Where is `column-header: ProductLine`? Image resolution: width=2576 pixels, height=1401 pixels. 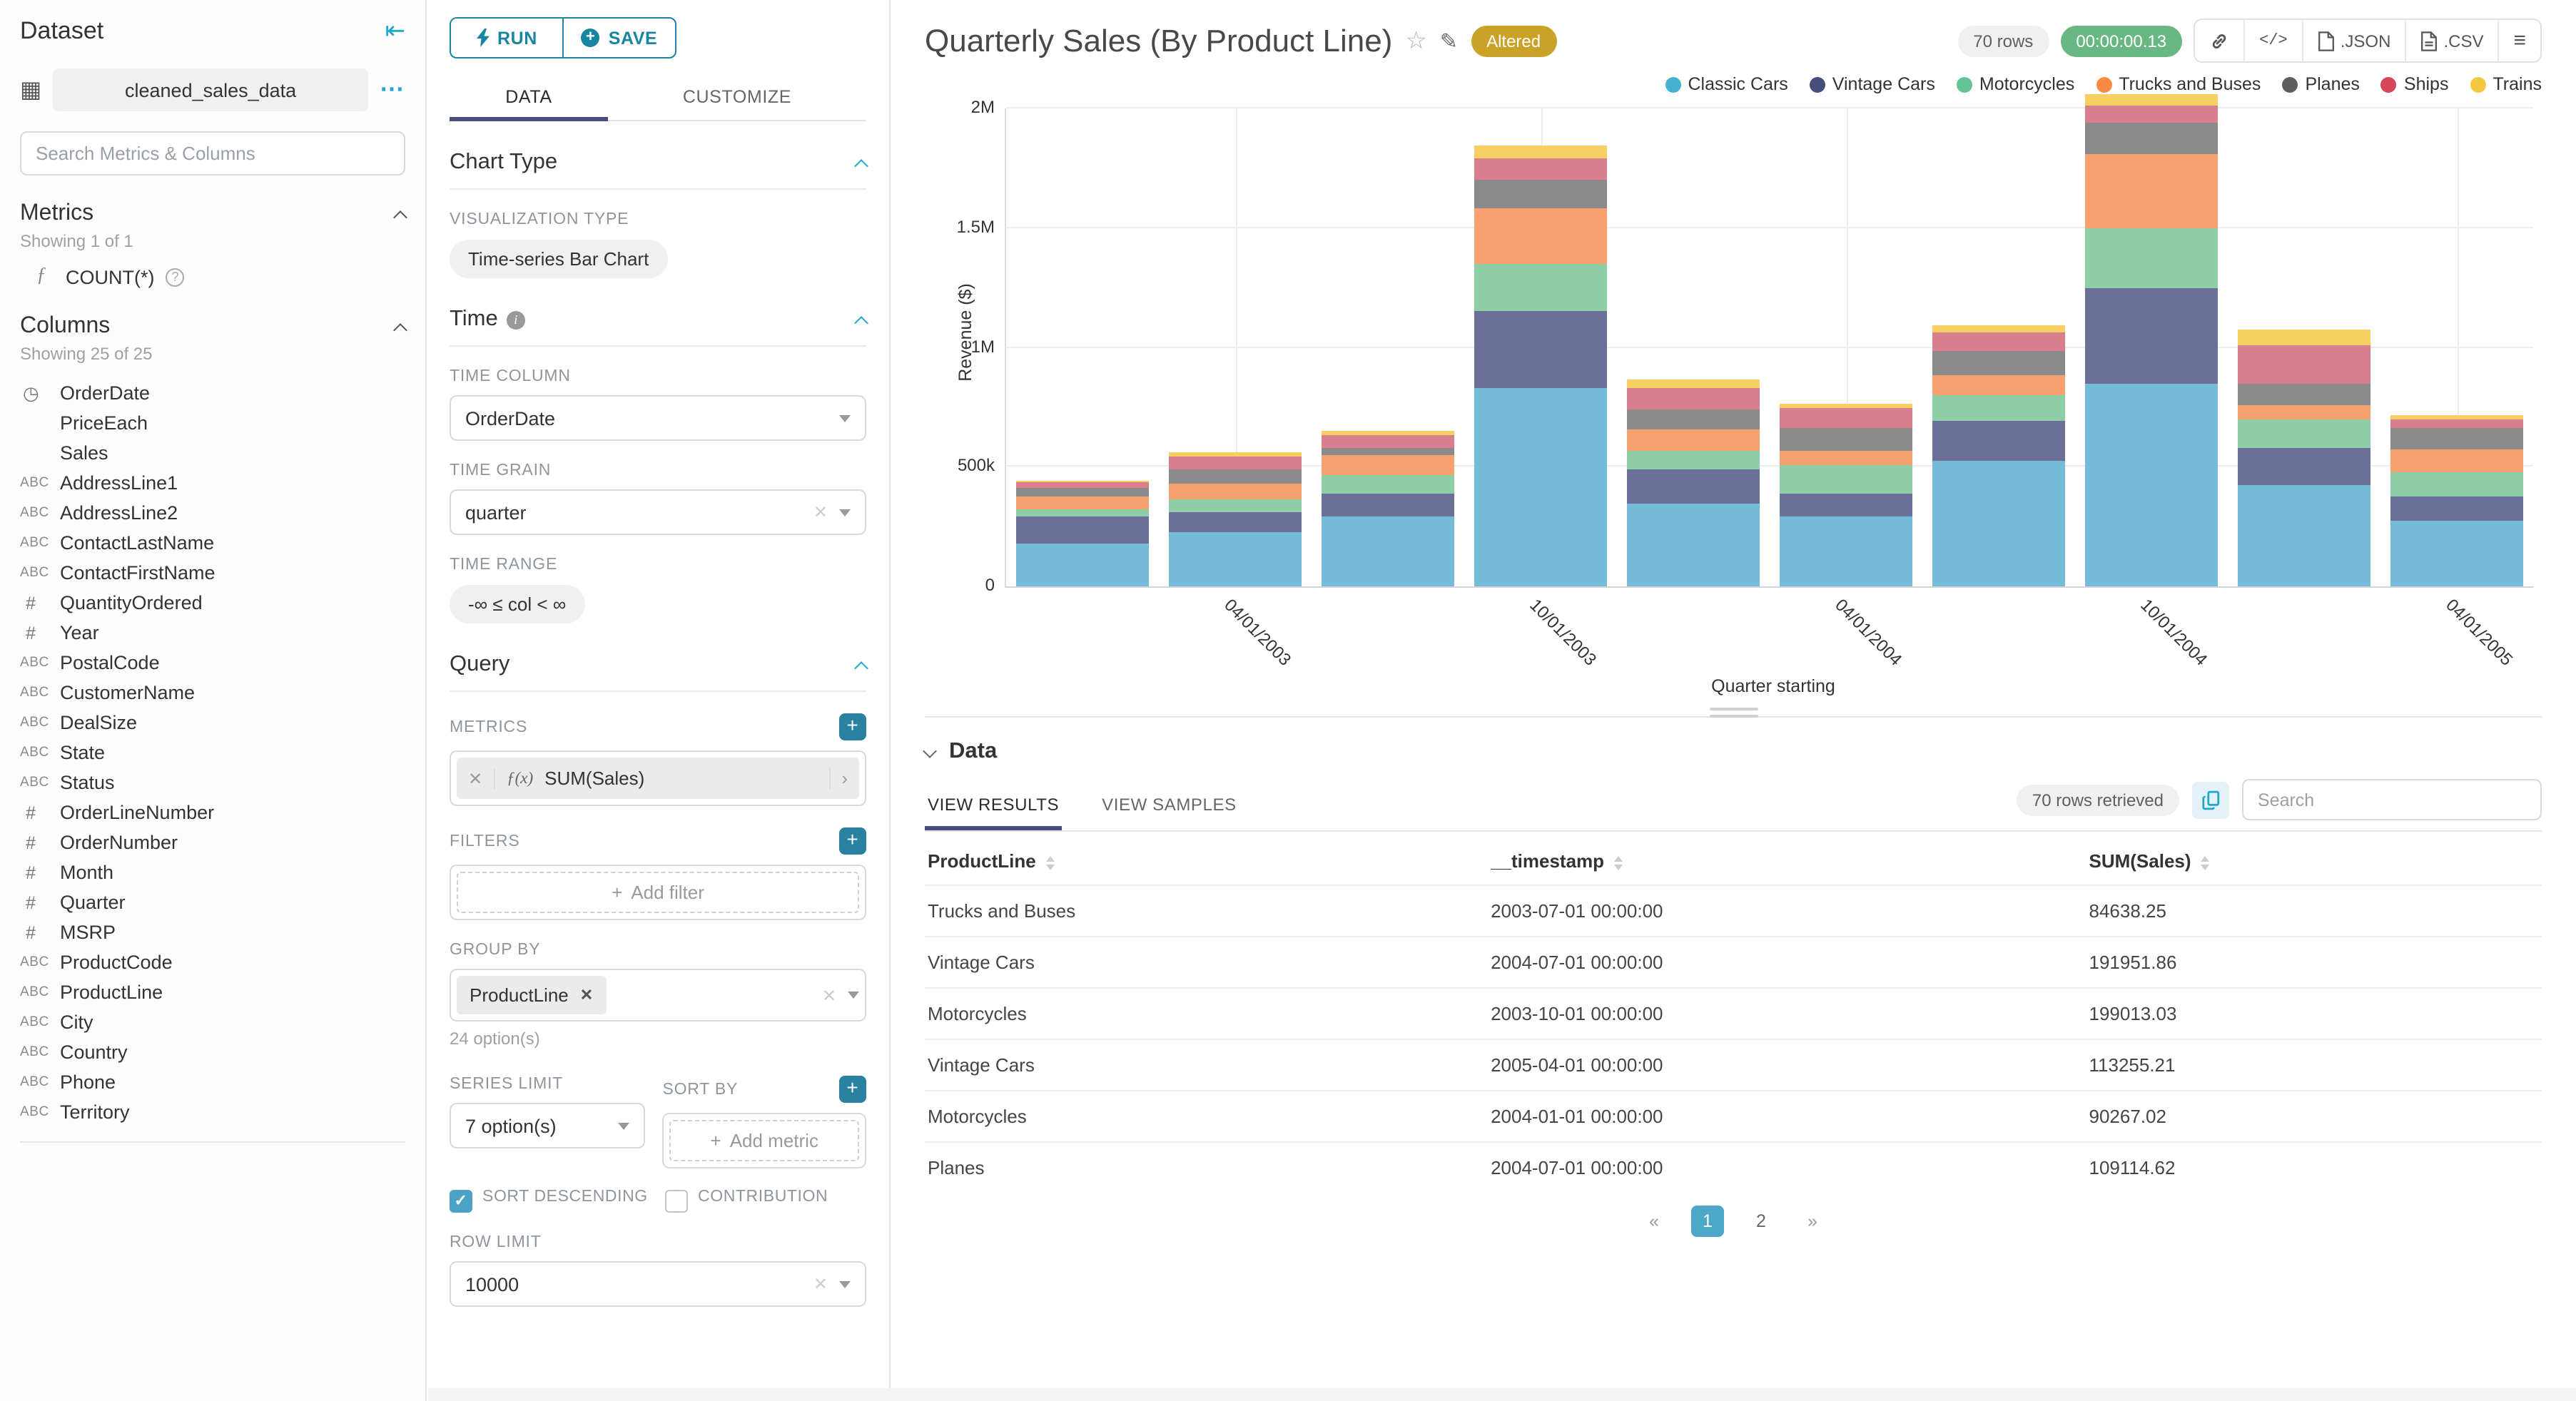
column-header: ProductLine is located at coordinates (1208, 860).